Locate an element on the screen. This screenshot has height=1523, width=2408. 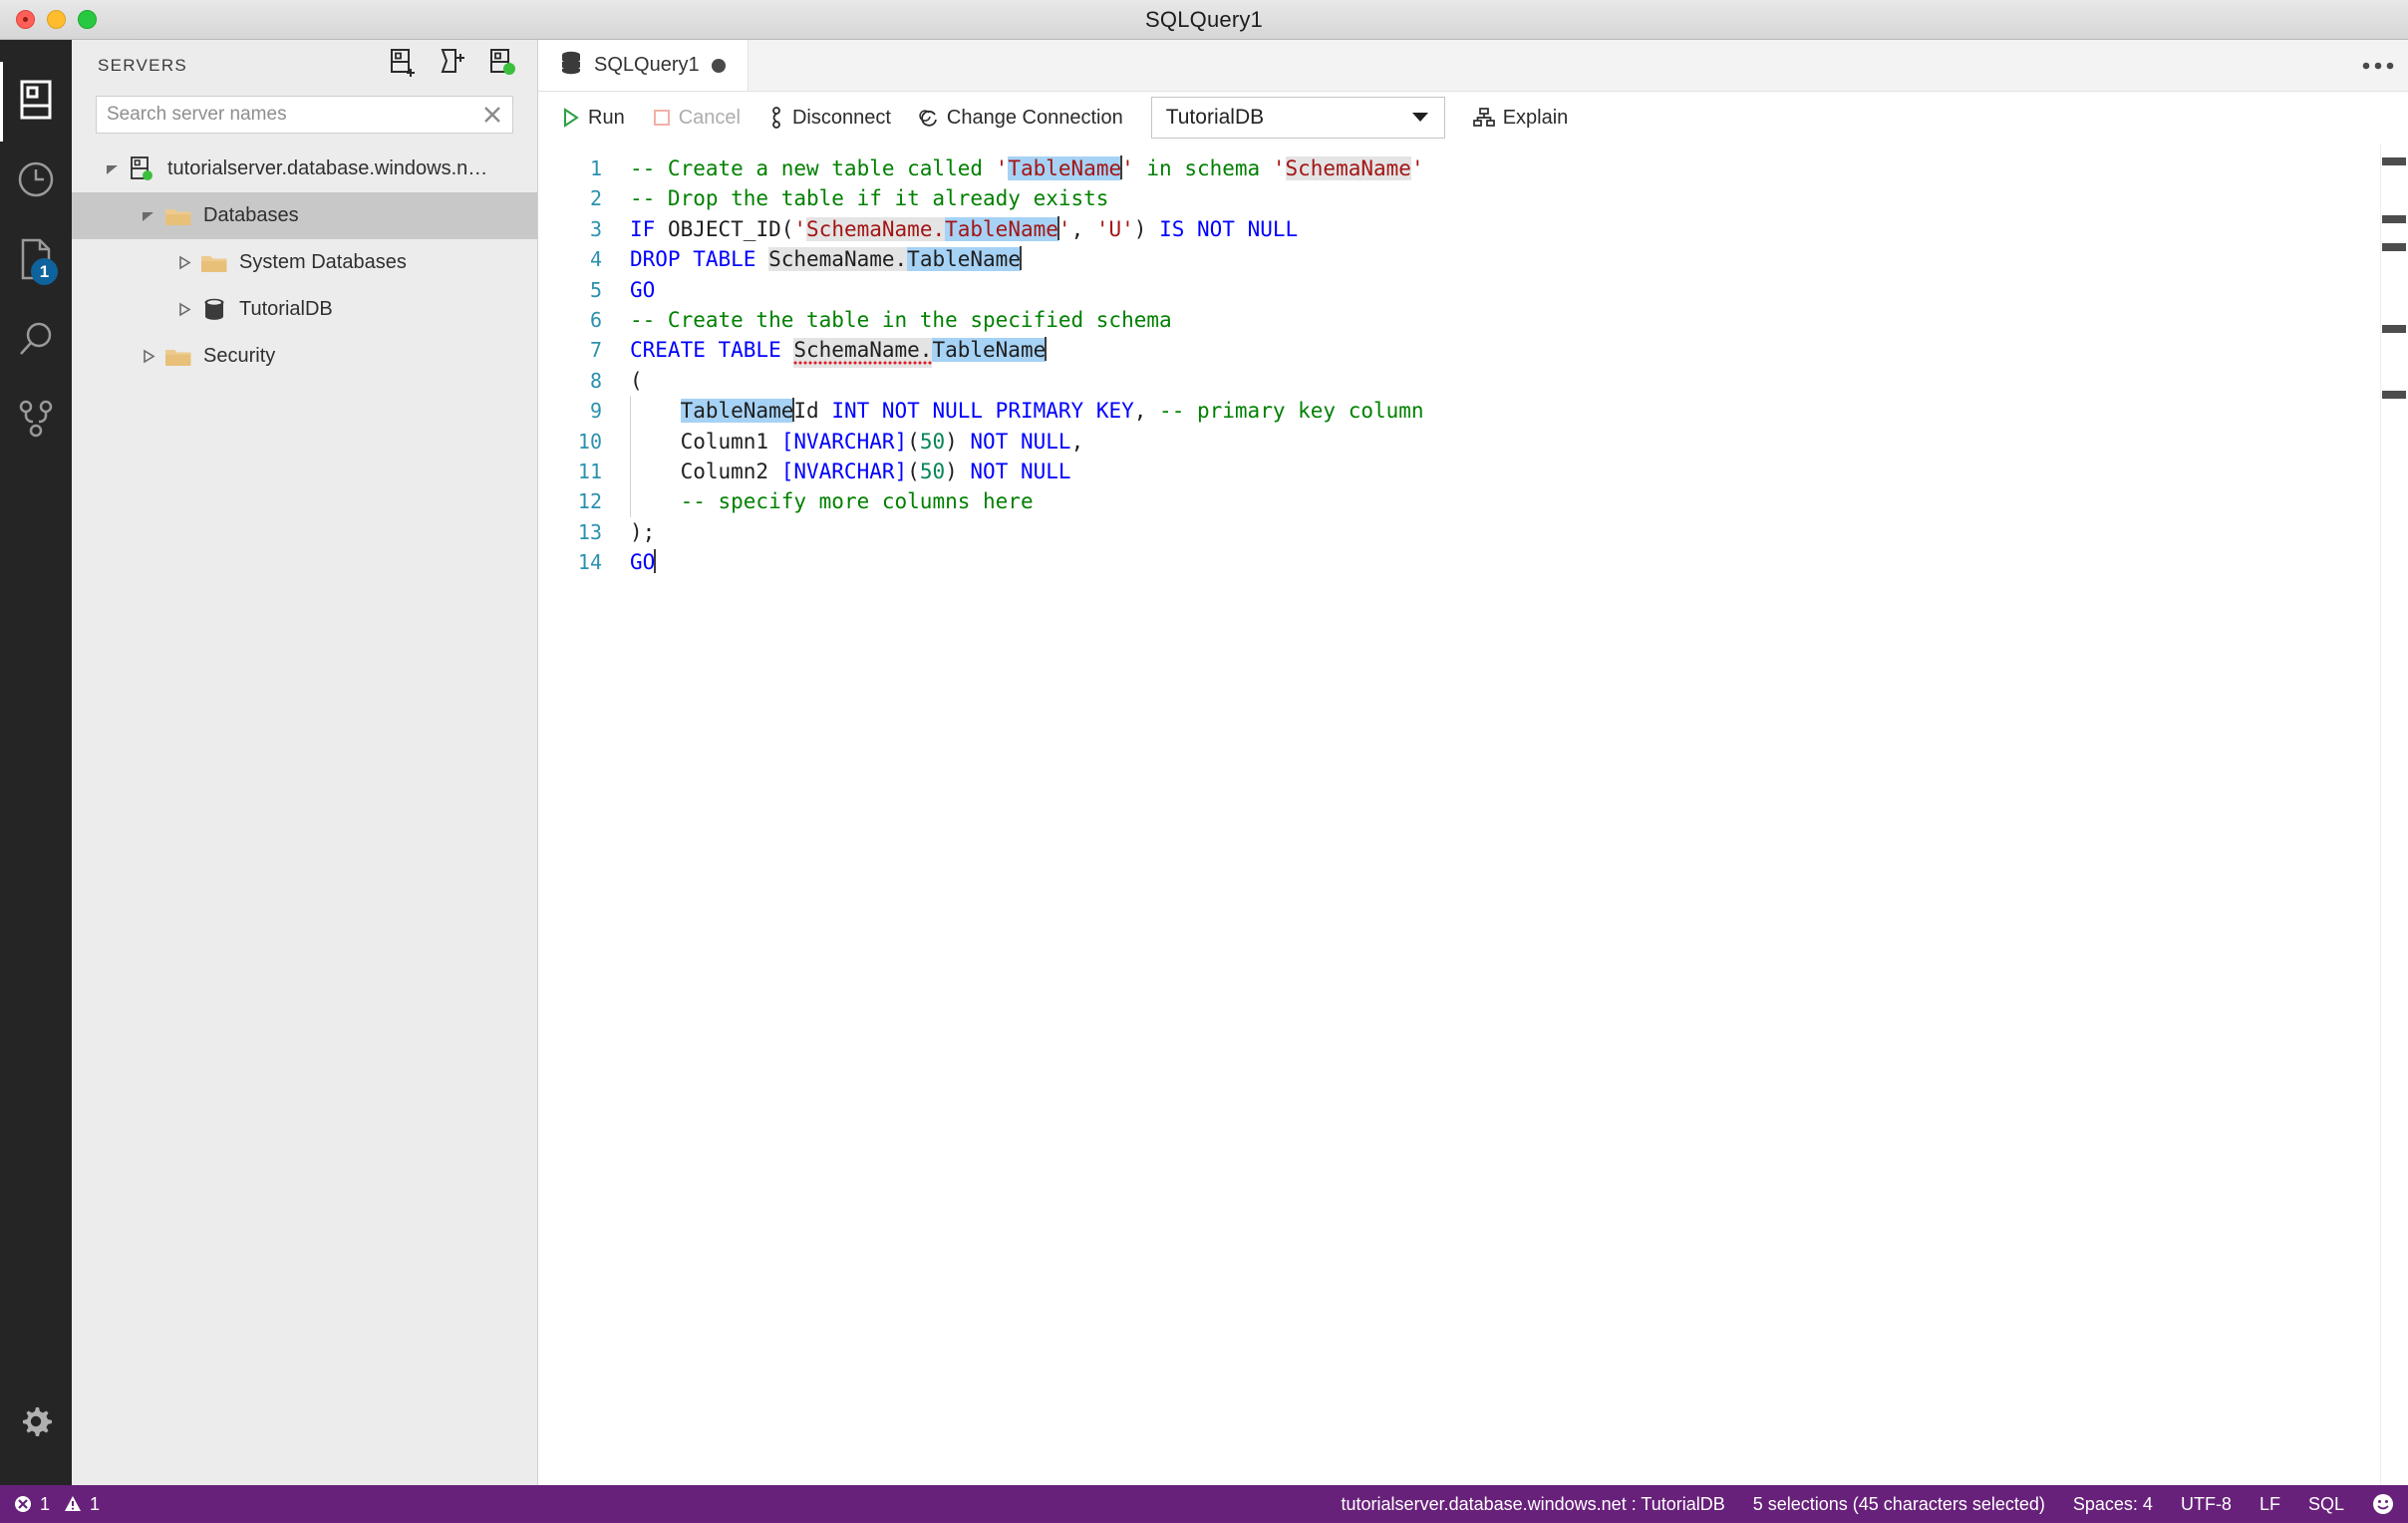
status-selection: 5 selections (45 characters selected) is located at coordinates (1899, 1504).